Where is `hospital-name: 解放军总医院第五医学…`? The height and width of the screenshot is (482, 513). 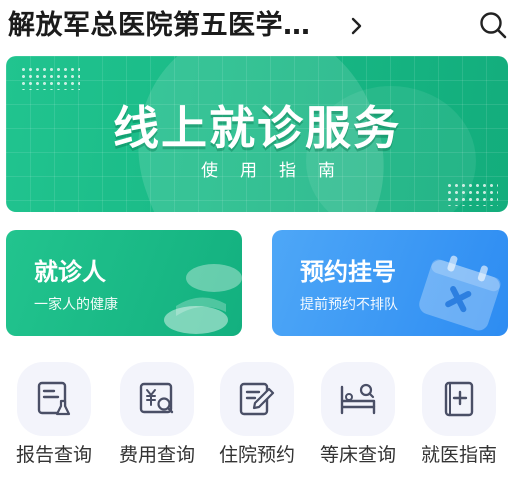 hospital-name: 解放军总医院第五医学… is located at coordinates (173, 26).